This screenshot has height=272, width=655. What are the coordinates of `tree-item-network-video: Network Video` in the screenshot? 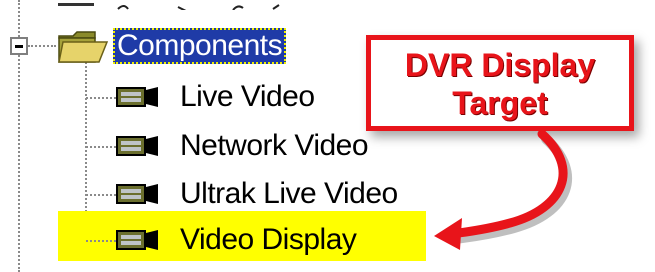 It's located at (274, 146).